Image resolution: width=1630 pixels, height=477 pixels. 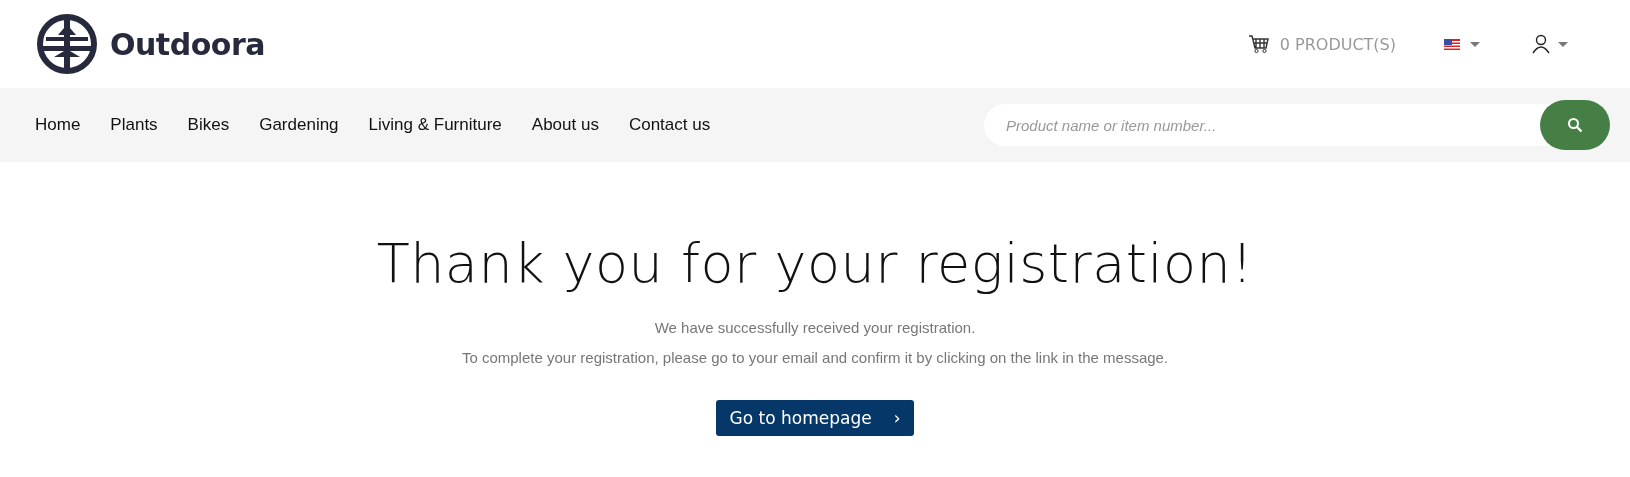 What do you see at coordinates (1452, 44) in the screenshot?
I see `flag-icon` at bounding box center [1452, 44].